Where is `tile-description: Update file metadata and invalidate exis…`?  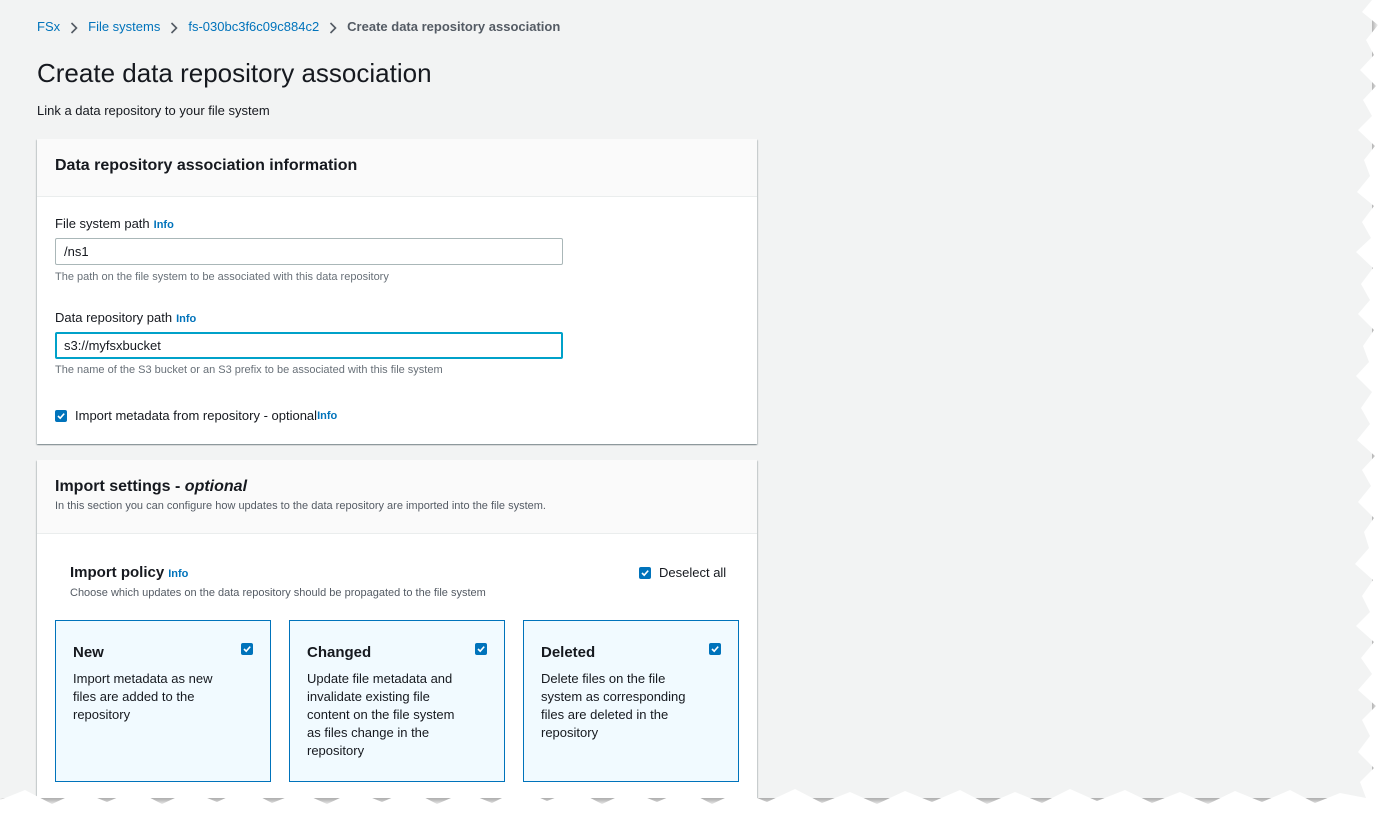 tile-description: Update file metadata and invalidate exis… is located at coordinates (381, 714).